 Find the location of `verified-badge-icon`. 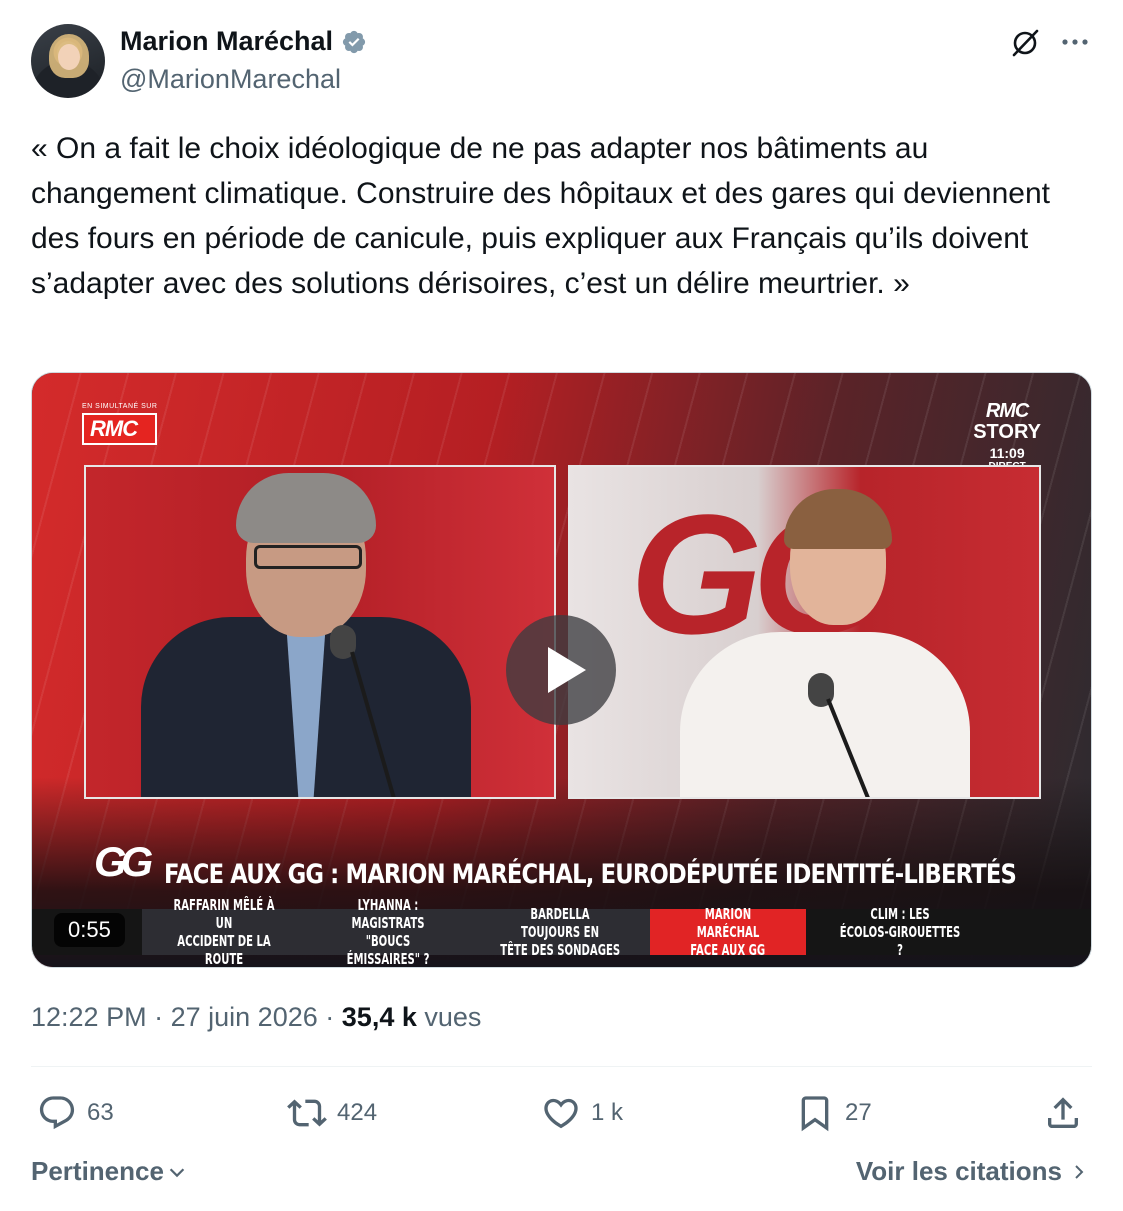

verified-badge-icon is located at coordinates (354, 42).